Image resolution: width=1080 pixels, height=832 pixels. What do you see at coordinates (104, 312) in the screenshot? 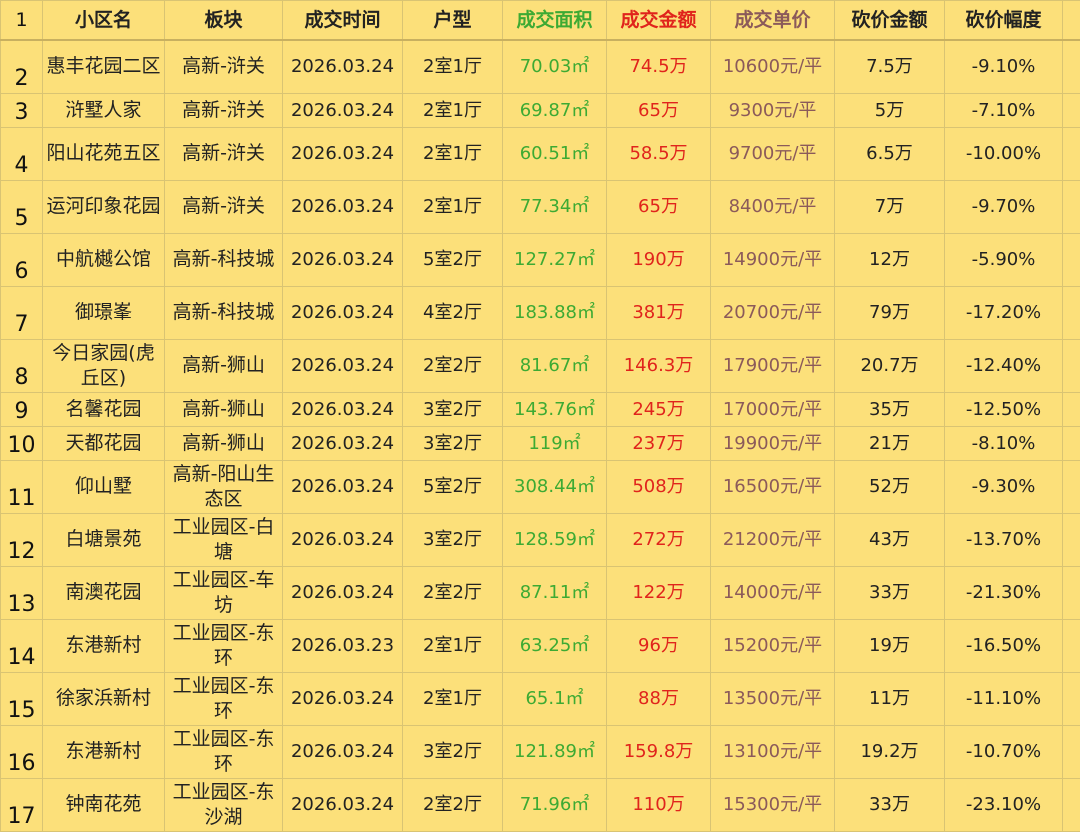
I see `community-name-cell: 御璟峯` at bounding box center [104, 312].